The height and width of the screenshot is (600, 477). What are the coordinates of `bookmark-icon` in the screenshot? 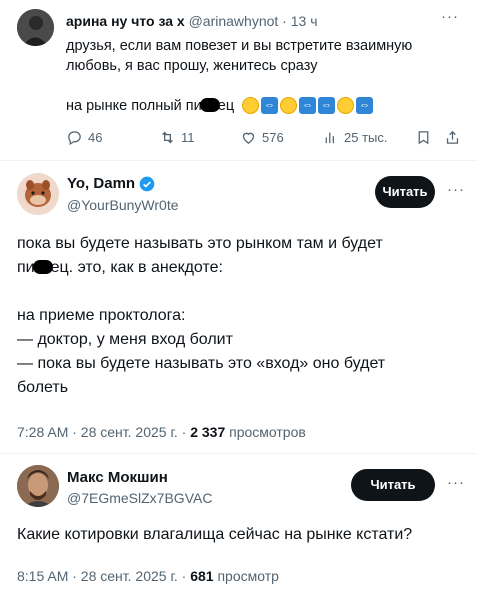 It's located at (423, 138).